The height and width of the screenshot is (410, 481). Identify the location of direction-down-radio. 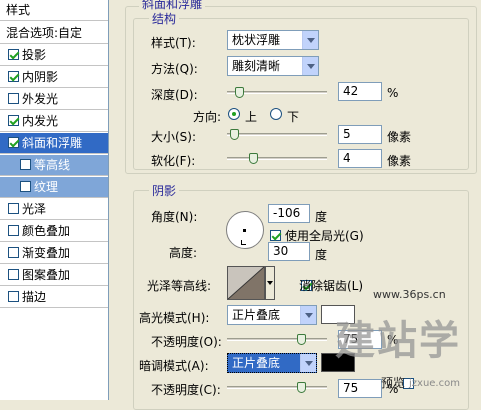
(276, 114).